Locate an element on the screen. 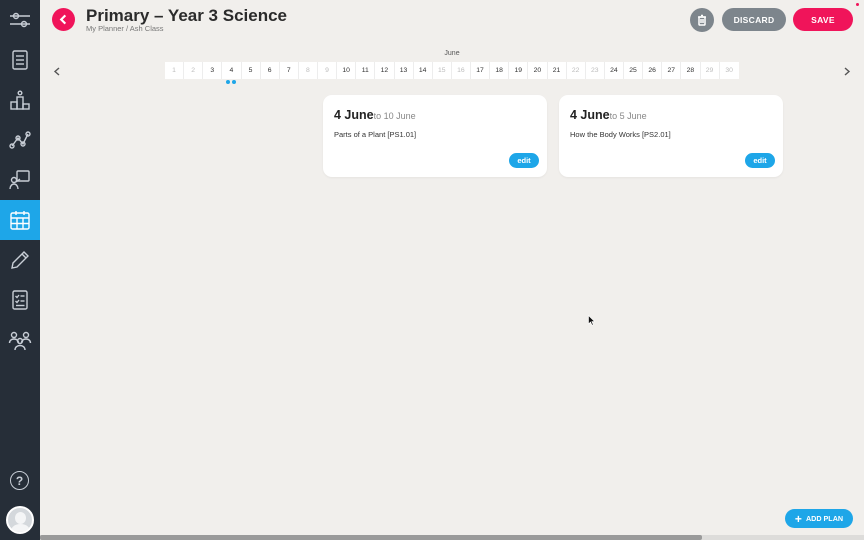  page-title: Primary – Year 3 Science is located at coordinates (187, 15).